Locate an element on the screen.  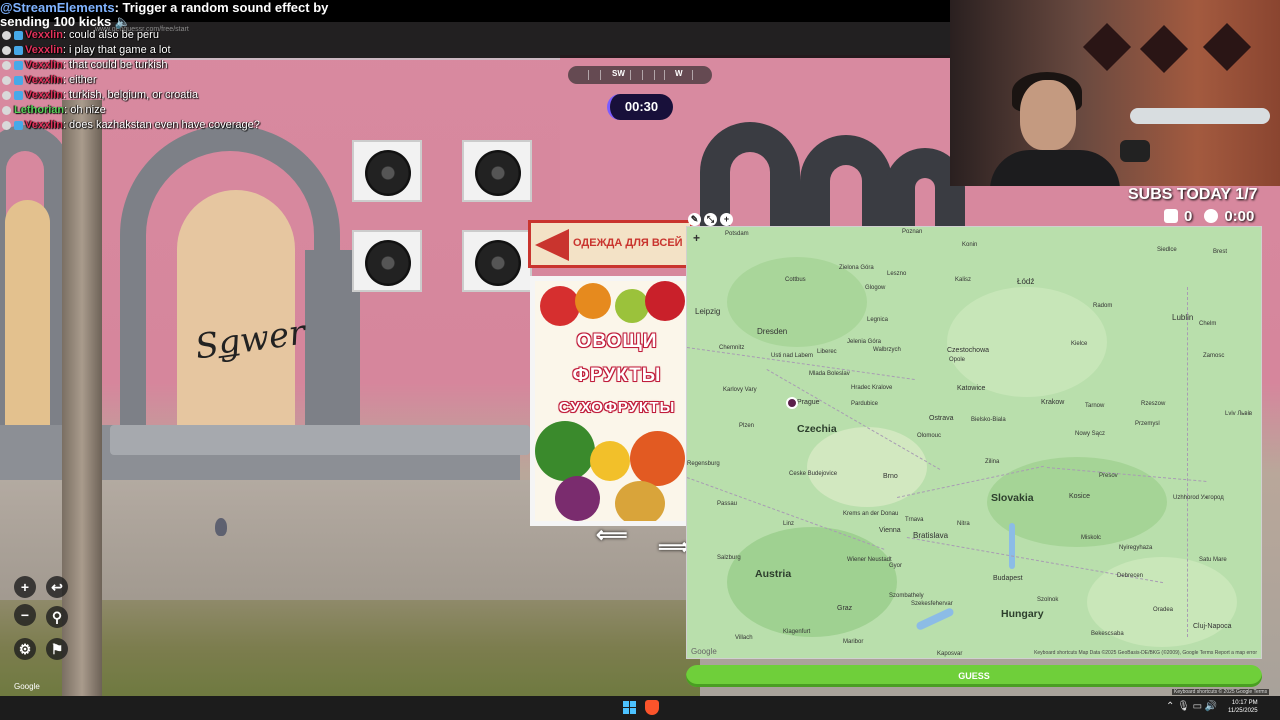
map-city: Debrecen is located at coordinates (1130, 576).